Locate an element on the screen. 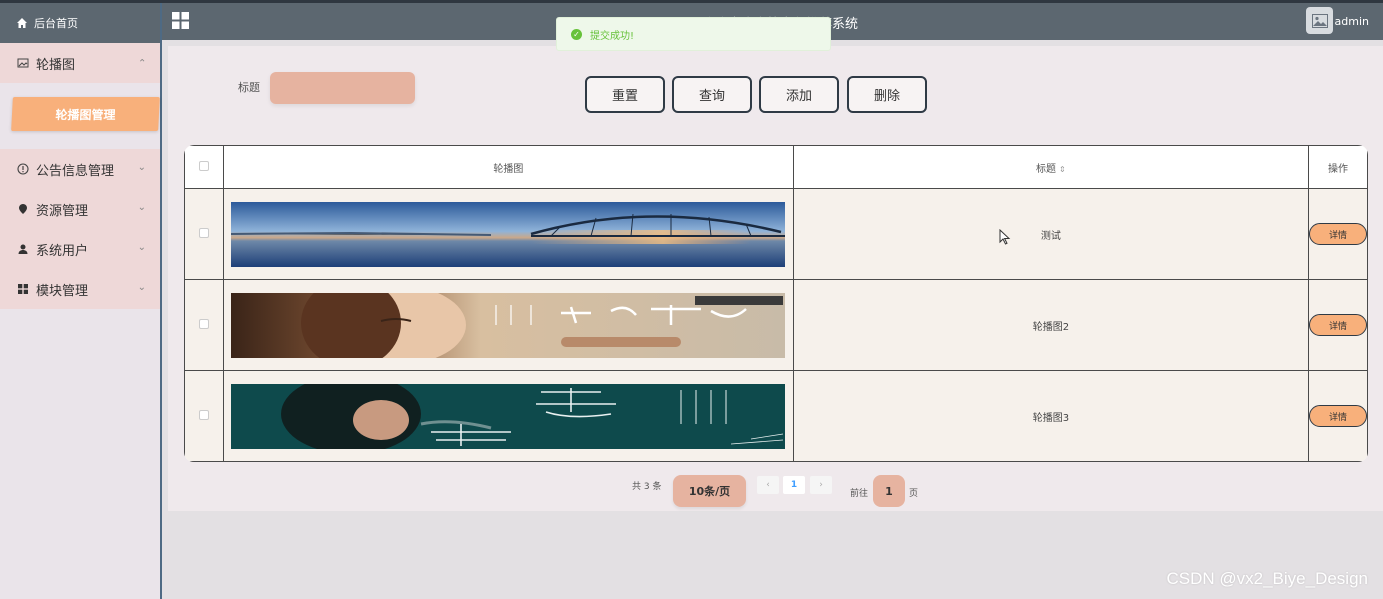 This screenshot has width=1383, height=599. table-row: 轮播图3 详情 is located at coordinates (776, 416).